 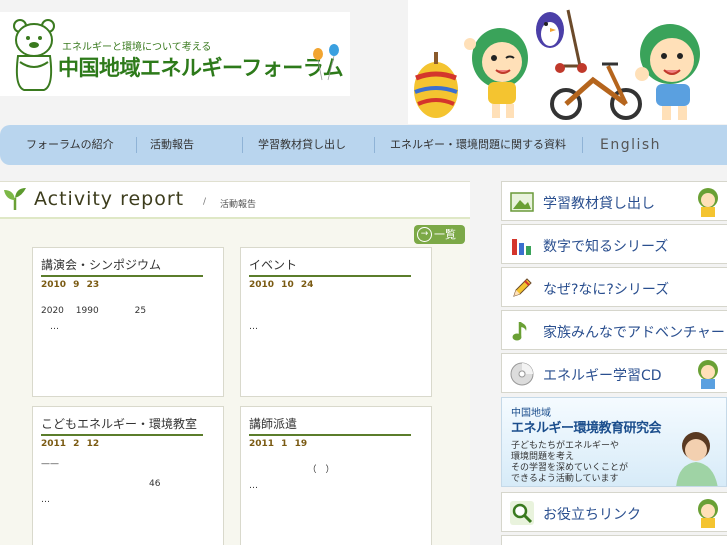 What do you see at coordinates (522, 202) in the screenshot?
I see `picture-icon` at bounding box center [522, 202].